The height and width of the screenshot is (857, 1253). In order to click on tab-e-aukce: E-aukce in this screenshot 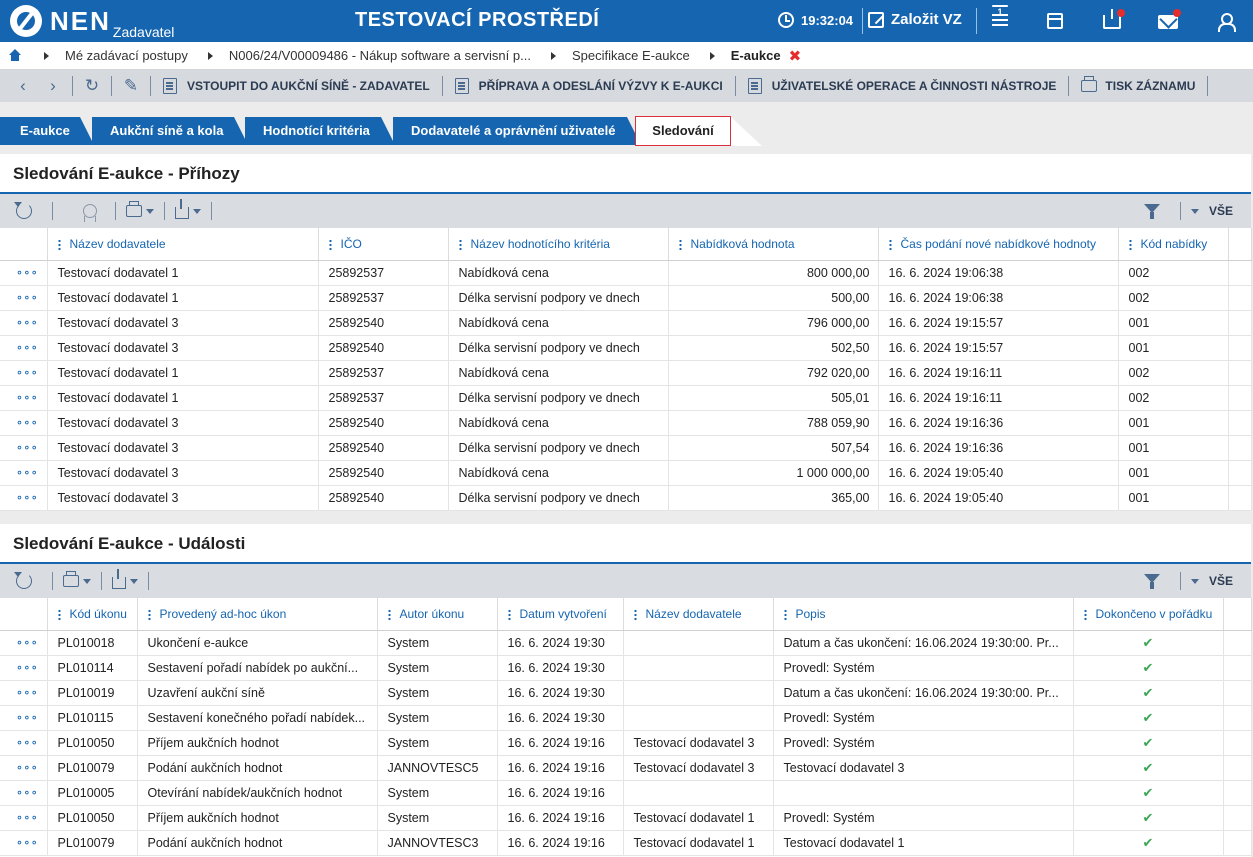, I will do `click(47, 131)`.